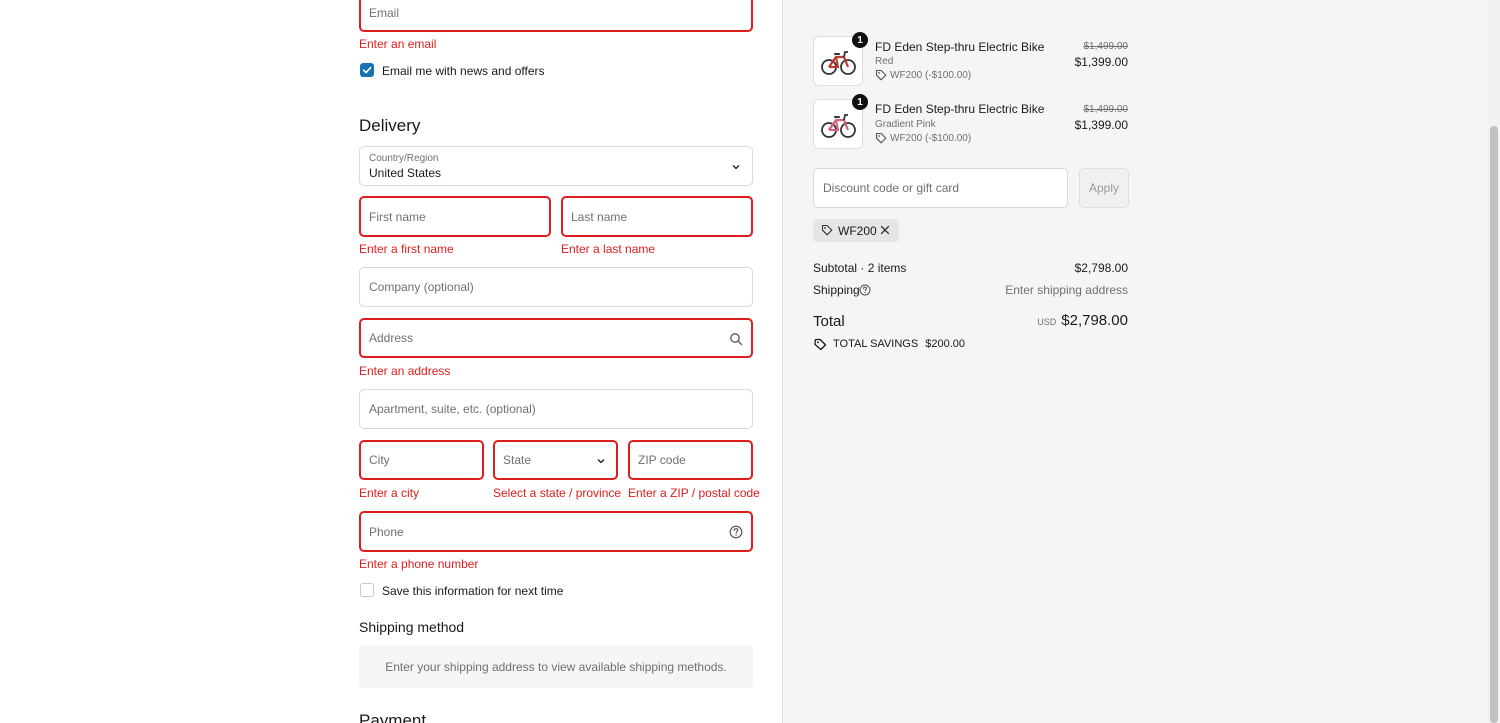  What do you see at coordinates (836, 290) in the screenshot?
I see `shipping-label: Shipping` at bounding box center [836, 290].